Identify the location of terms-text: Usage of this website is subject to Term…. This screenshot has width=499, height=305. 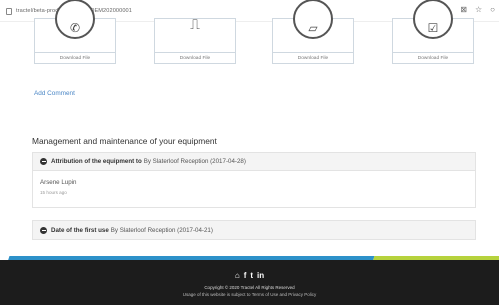
(249, 294).